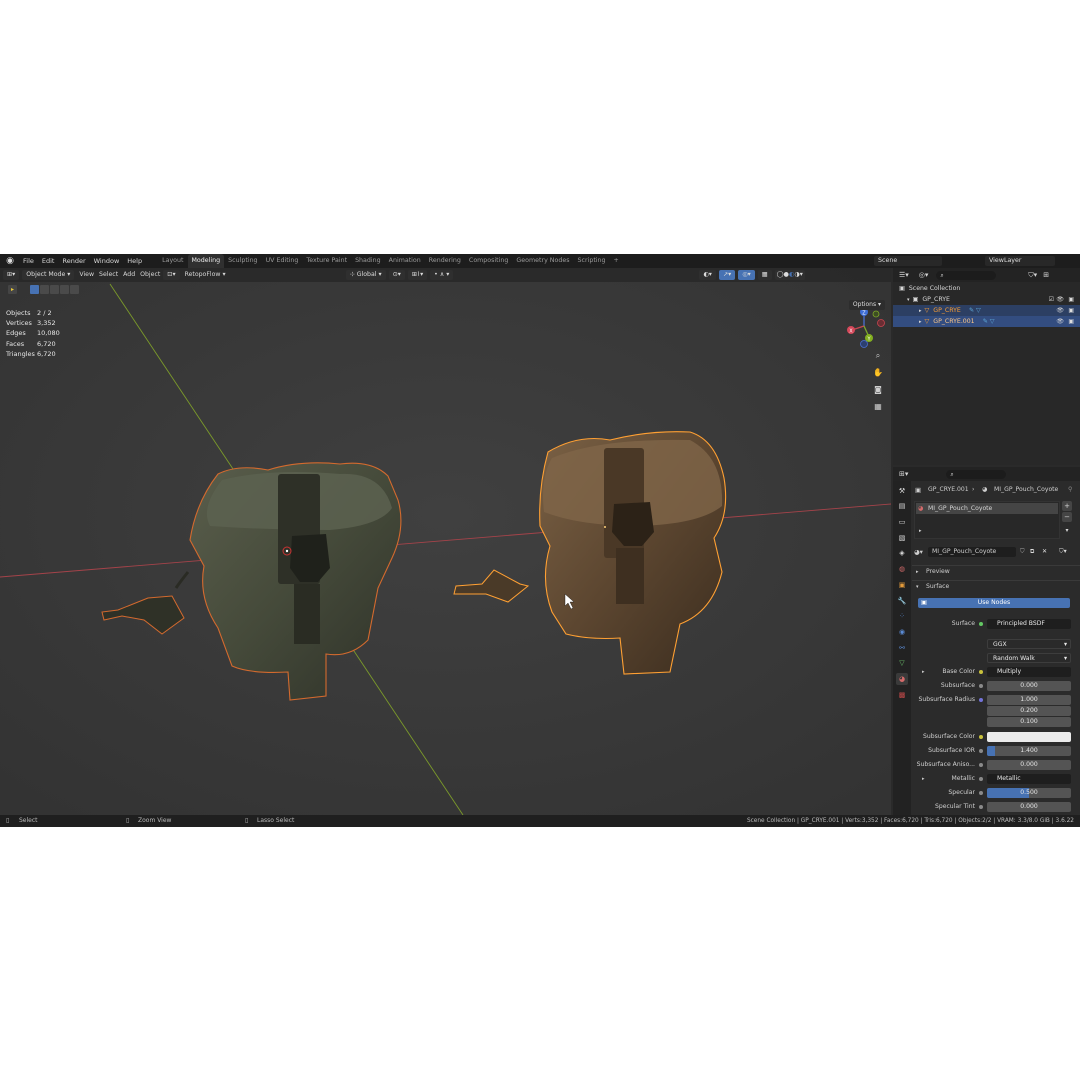  Describe the element at coordinates (902, 491) in the screenshot. I see `tool-tab-icon: ⚒` at that location.